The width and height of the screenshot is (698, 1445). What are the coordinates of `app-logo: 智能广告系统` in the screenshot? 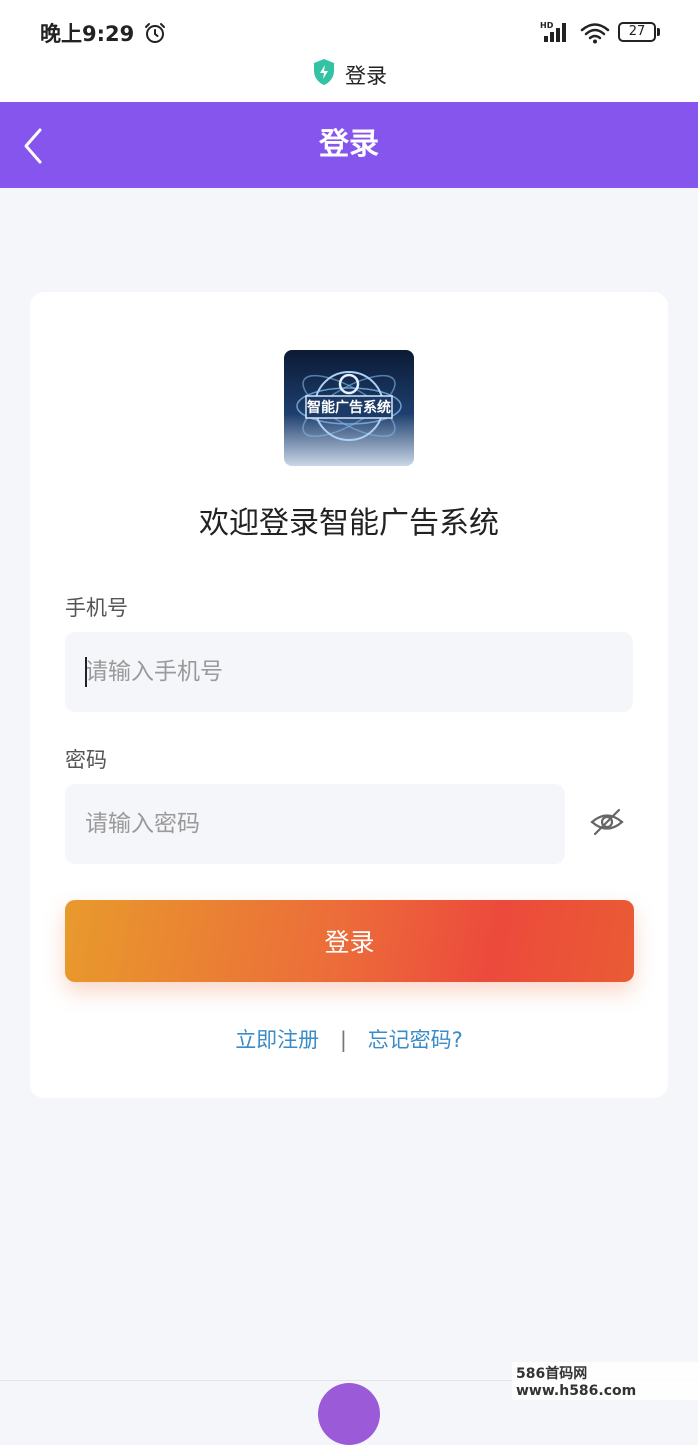 It's located at (349, 408).